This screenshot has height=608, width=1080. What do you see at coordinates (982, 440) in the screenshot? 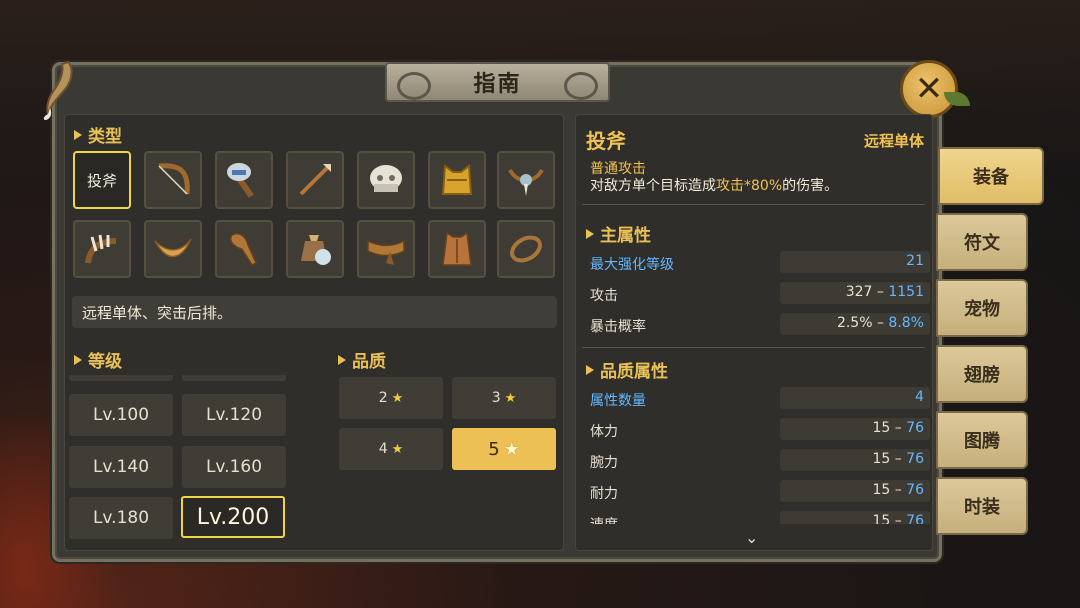
I see `tab-totem: 图腾` at bounding box center [982, 440].